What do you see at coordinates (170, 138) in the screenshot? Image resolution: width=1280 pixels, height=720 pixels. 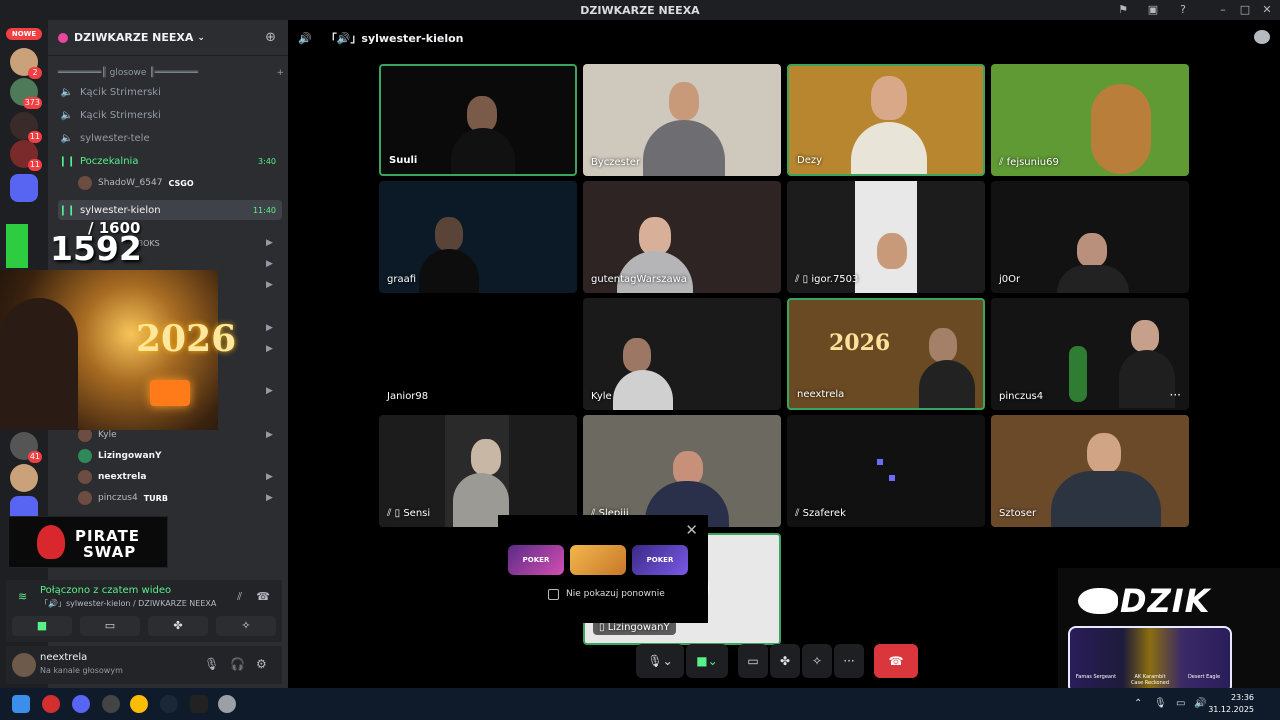 I see `channel-item: 🔈 sylwester-tele` at bounding box center [170, 138].